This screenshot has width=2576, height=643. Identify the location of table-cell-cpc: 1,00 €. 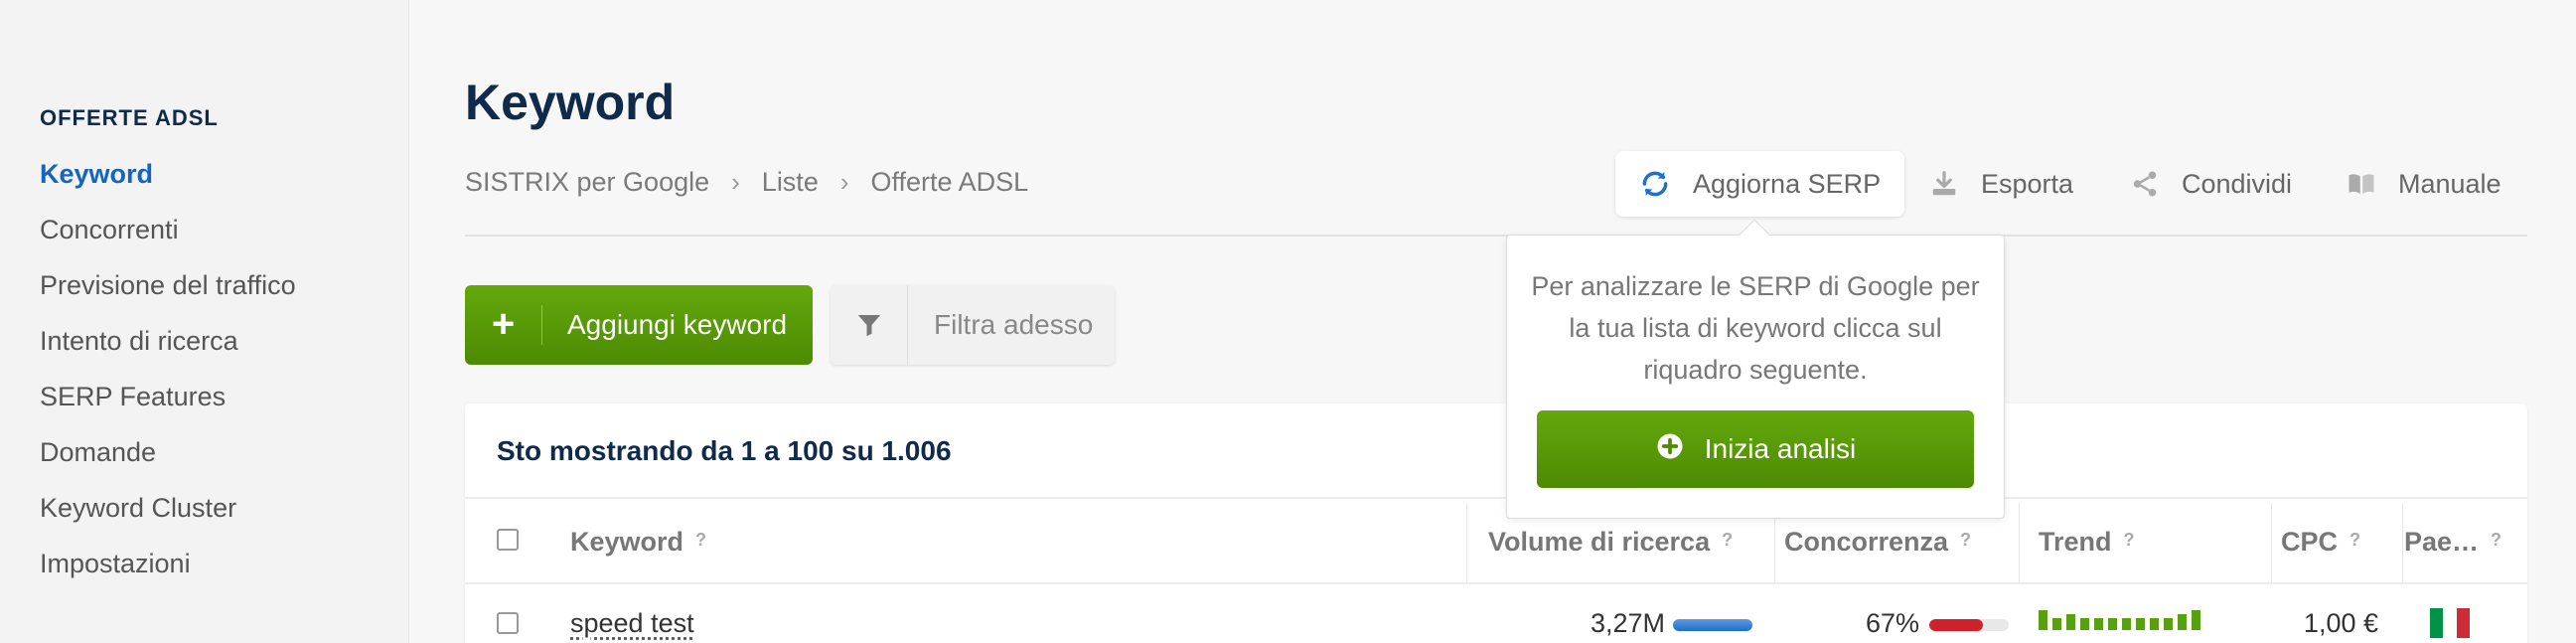
(2341, 623).